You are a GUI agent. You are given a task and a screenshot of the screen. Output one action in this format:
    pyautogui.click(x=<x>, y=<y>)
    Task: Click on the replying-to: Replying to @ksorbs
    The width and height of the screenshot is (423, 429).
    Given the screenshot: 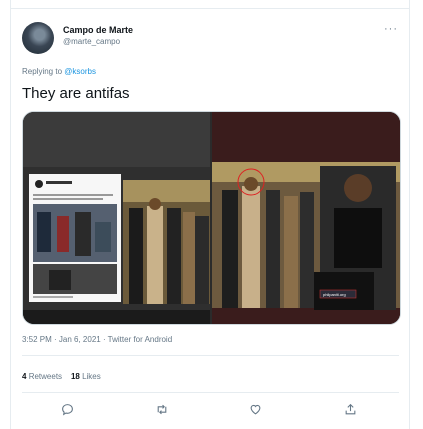 What is the action you would take?
    pyautogui.click(x=59, y=71)
    